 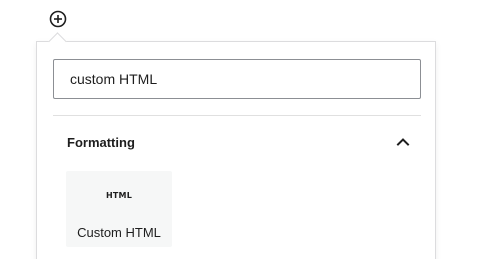 What do you see at coordinates (119, 232) in the screenshot?
I see `block-label: Custom HTML` at bounding box center [119, 232].